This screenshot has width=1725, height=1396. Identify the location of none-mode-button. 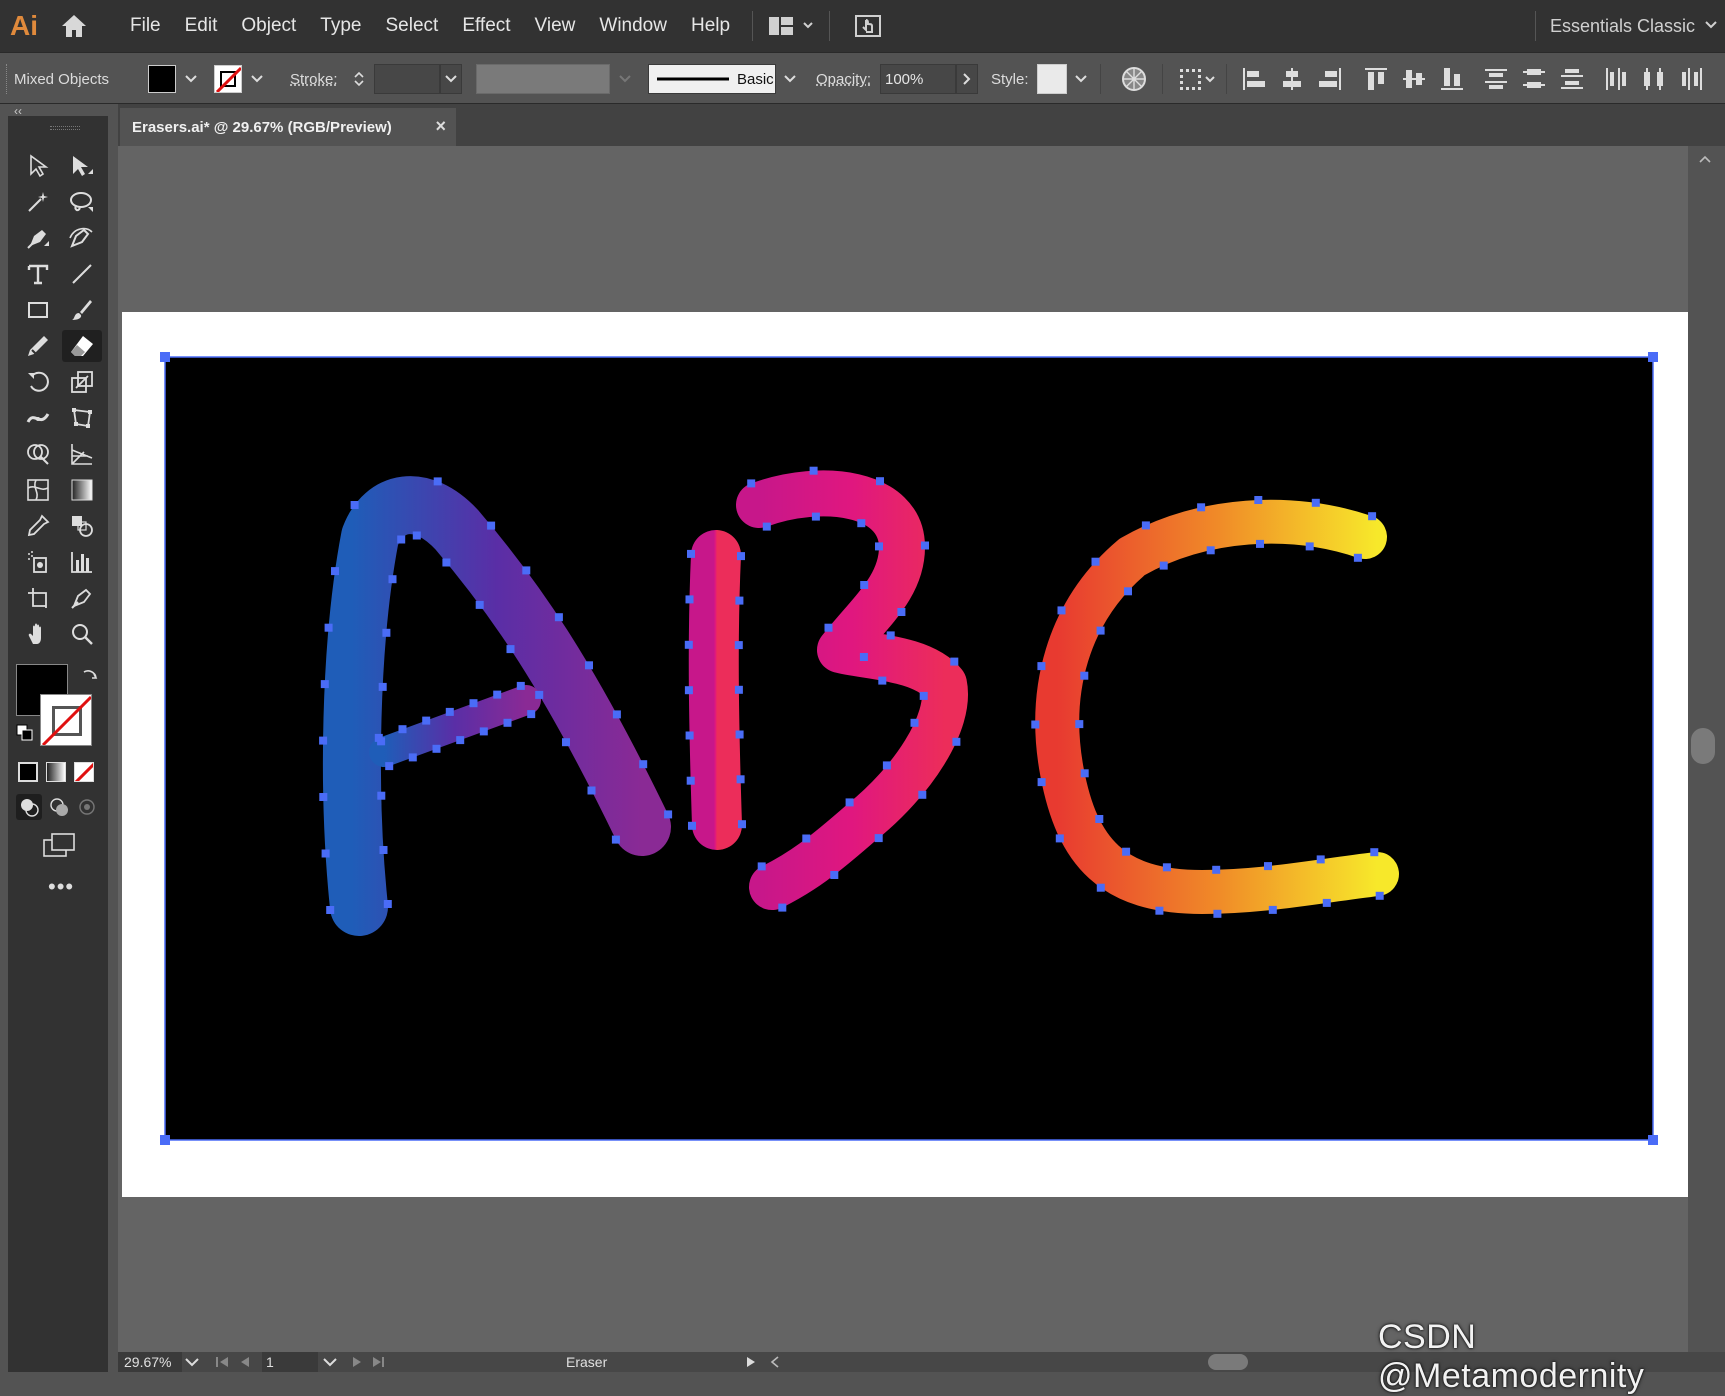
(84, 772).